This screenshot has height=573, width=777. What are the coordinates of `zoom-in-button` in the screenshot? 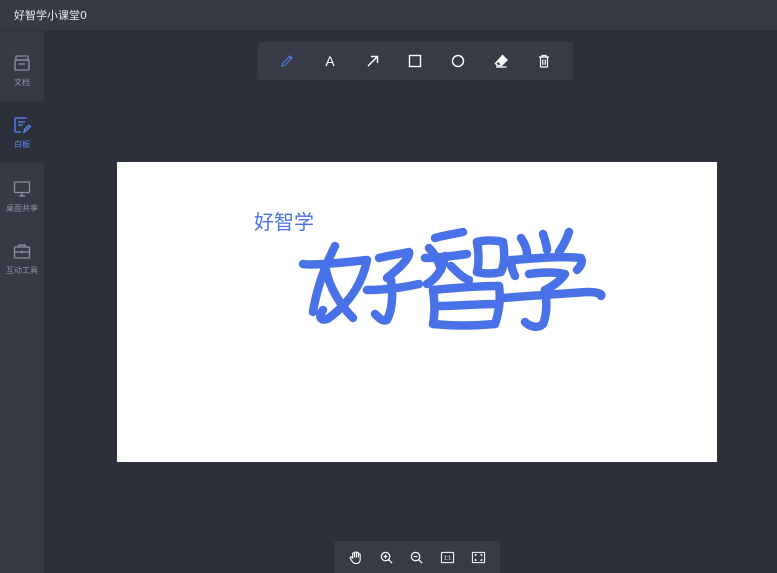 It's located at (386, 557).